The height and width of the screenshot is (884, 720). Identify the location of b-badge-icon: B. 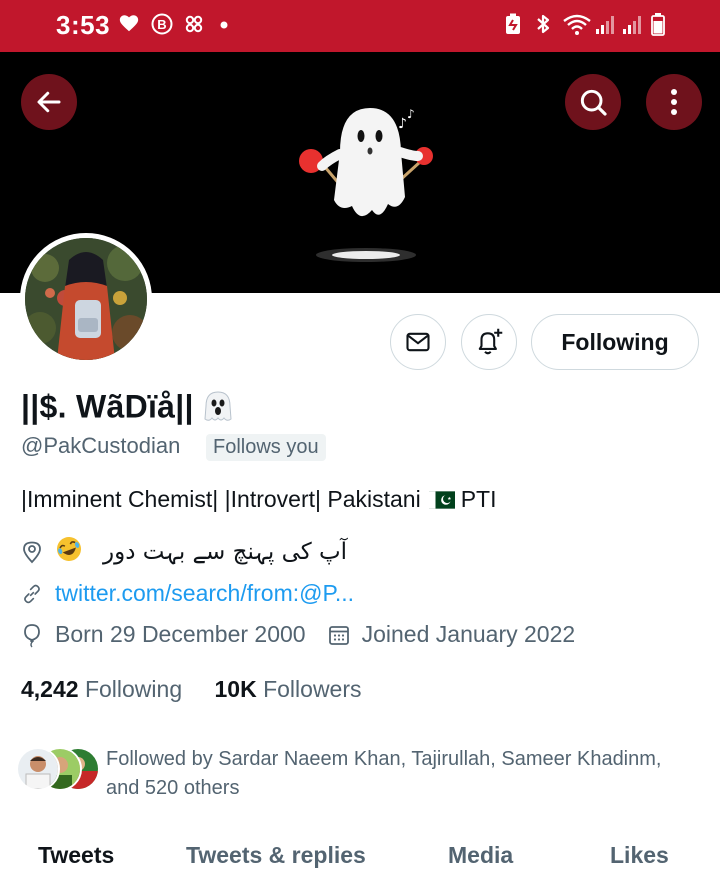
(162, 27).